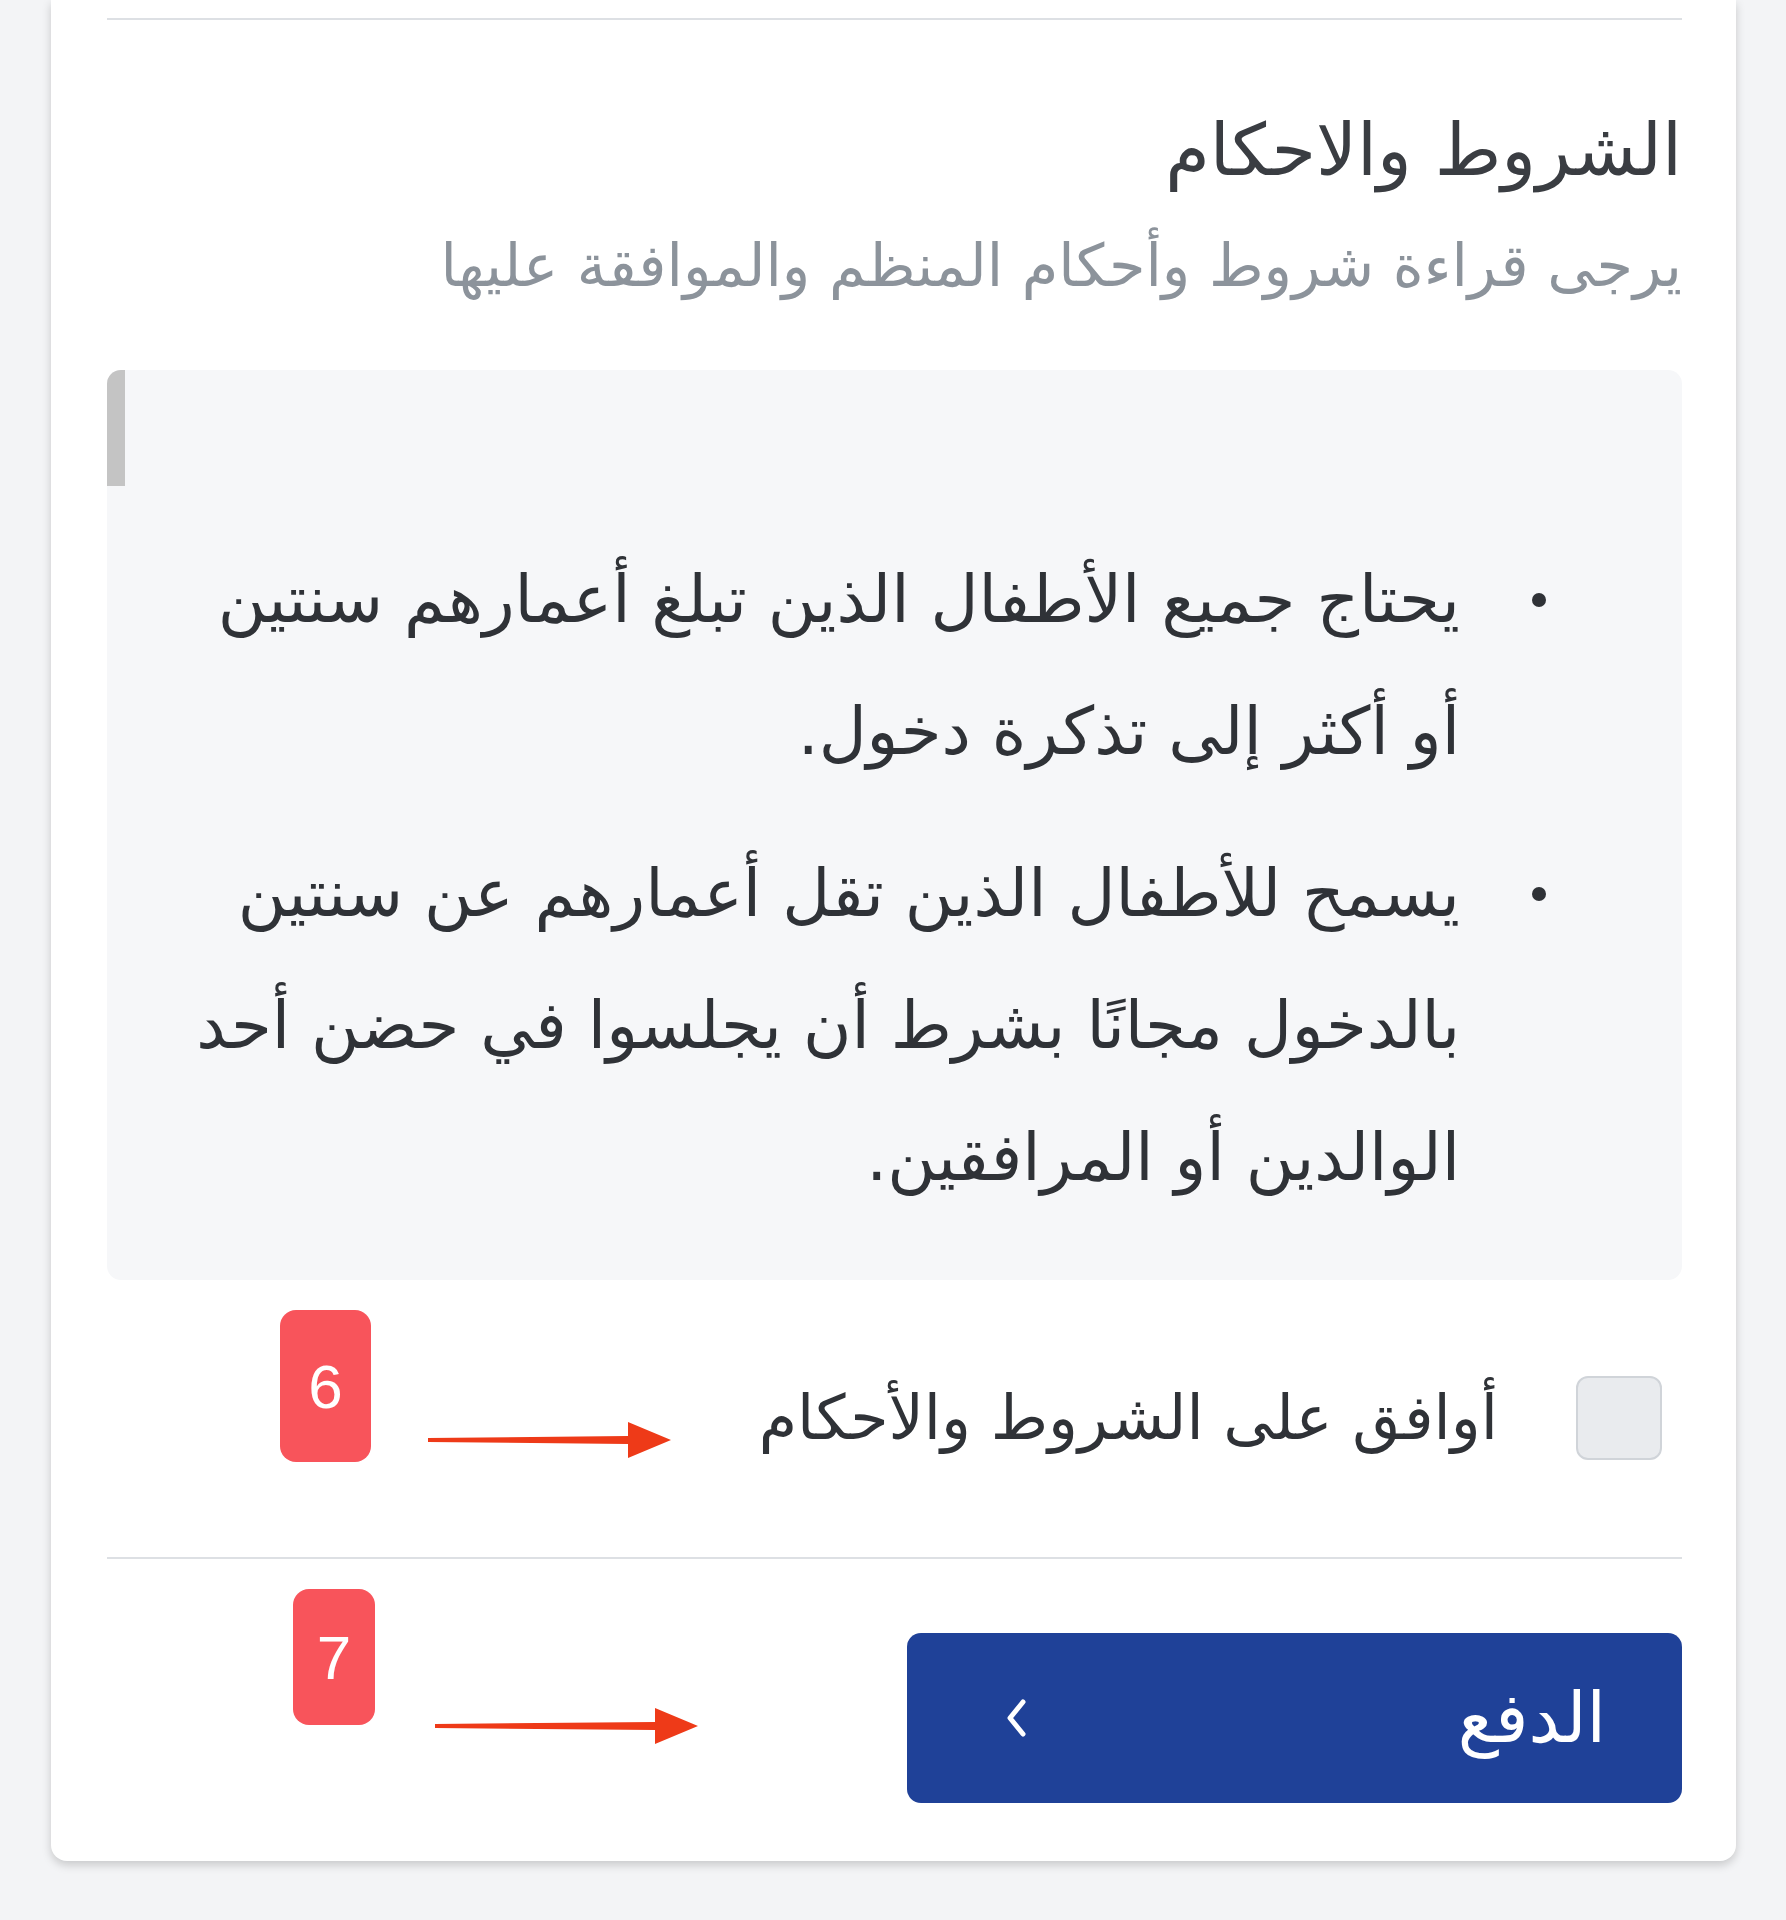 Image resolution: width=1786 pixels, height=1920 pixels. What do you see at coordinates (1128, 1418) in the screenshot?
I see `agree-label: أوافق على الشروط والأحكام` at bounding box center [1128, 1418].